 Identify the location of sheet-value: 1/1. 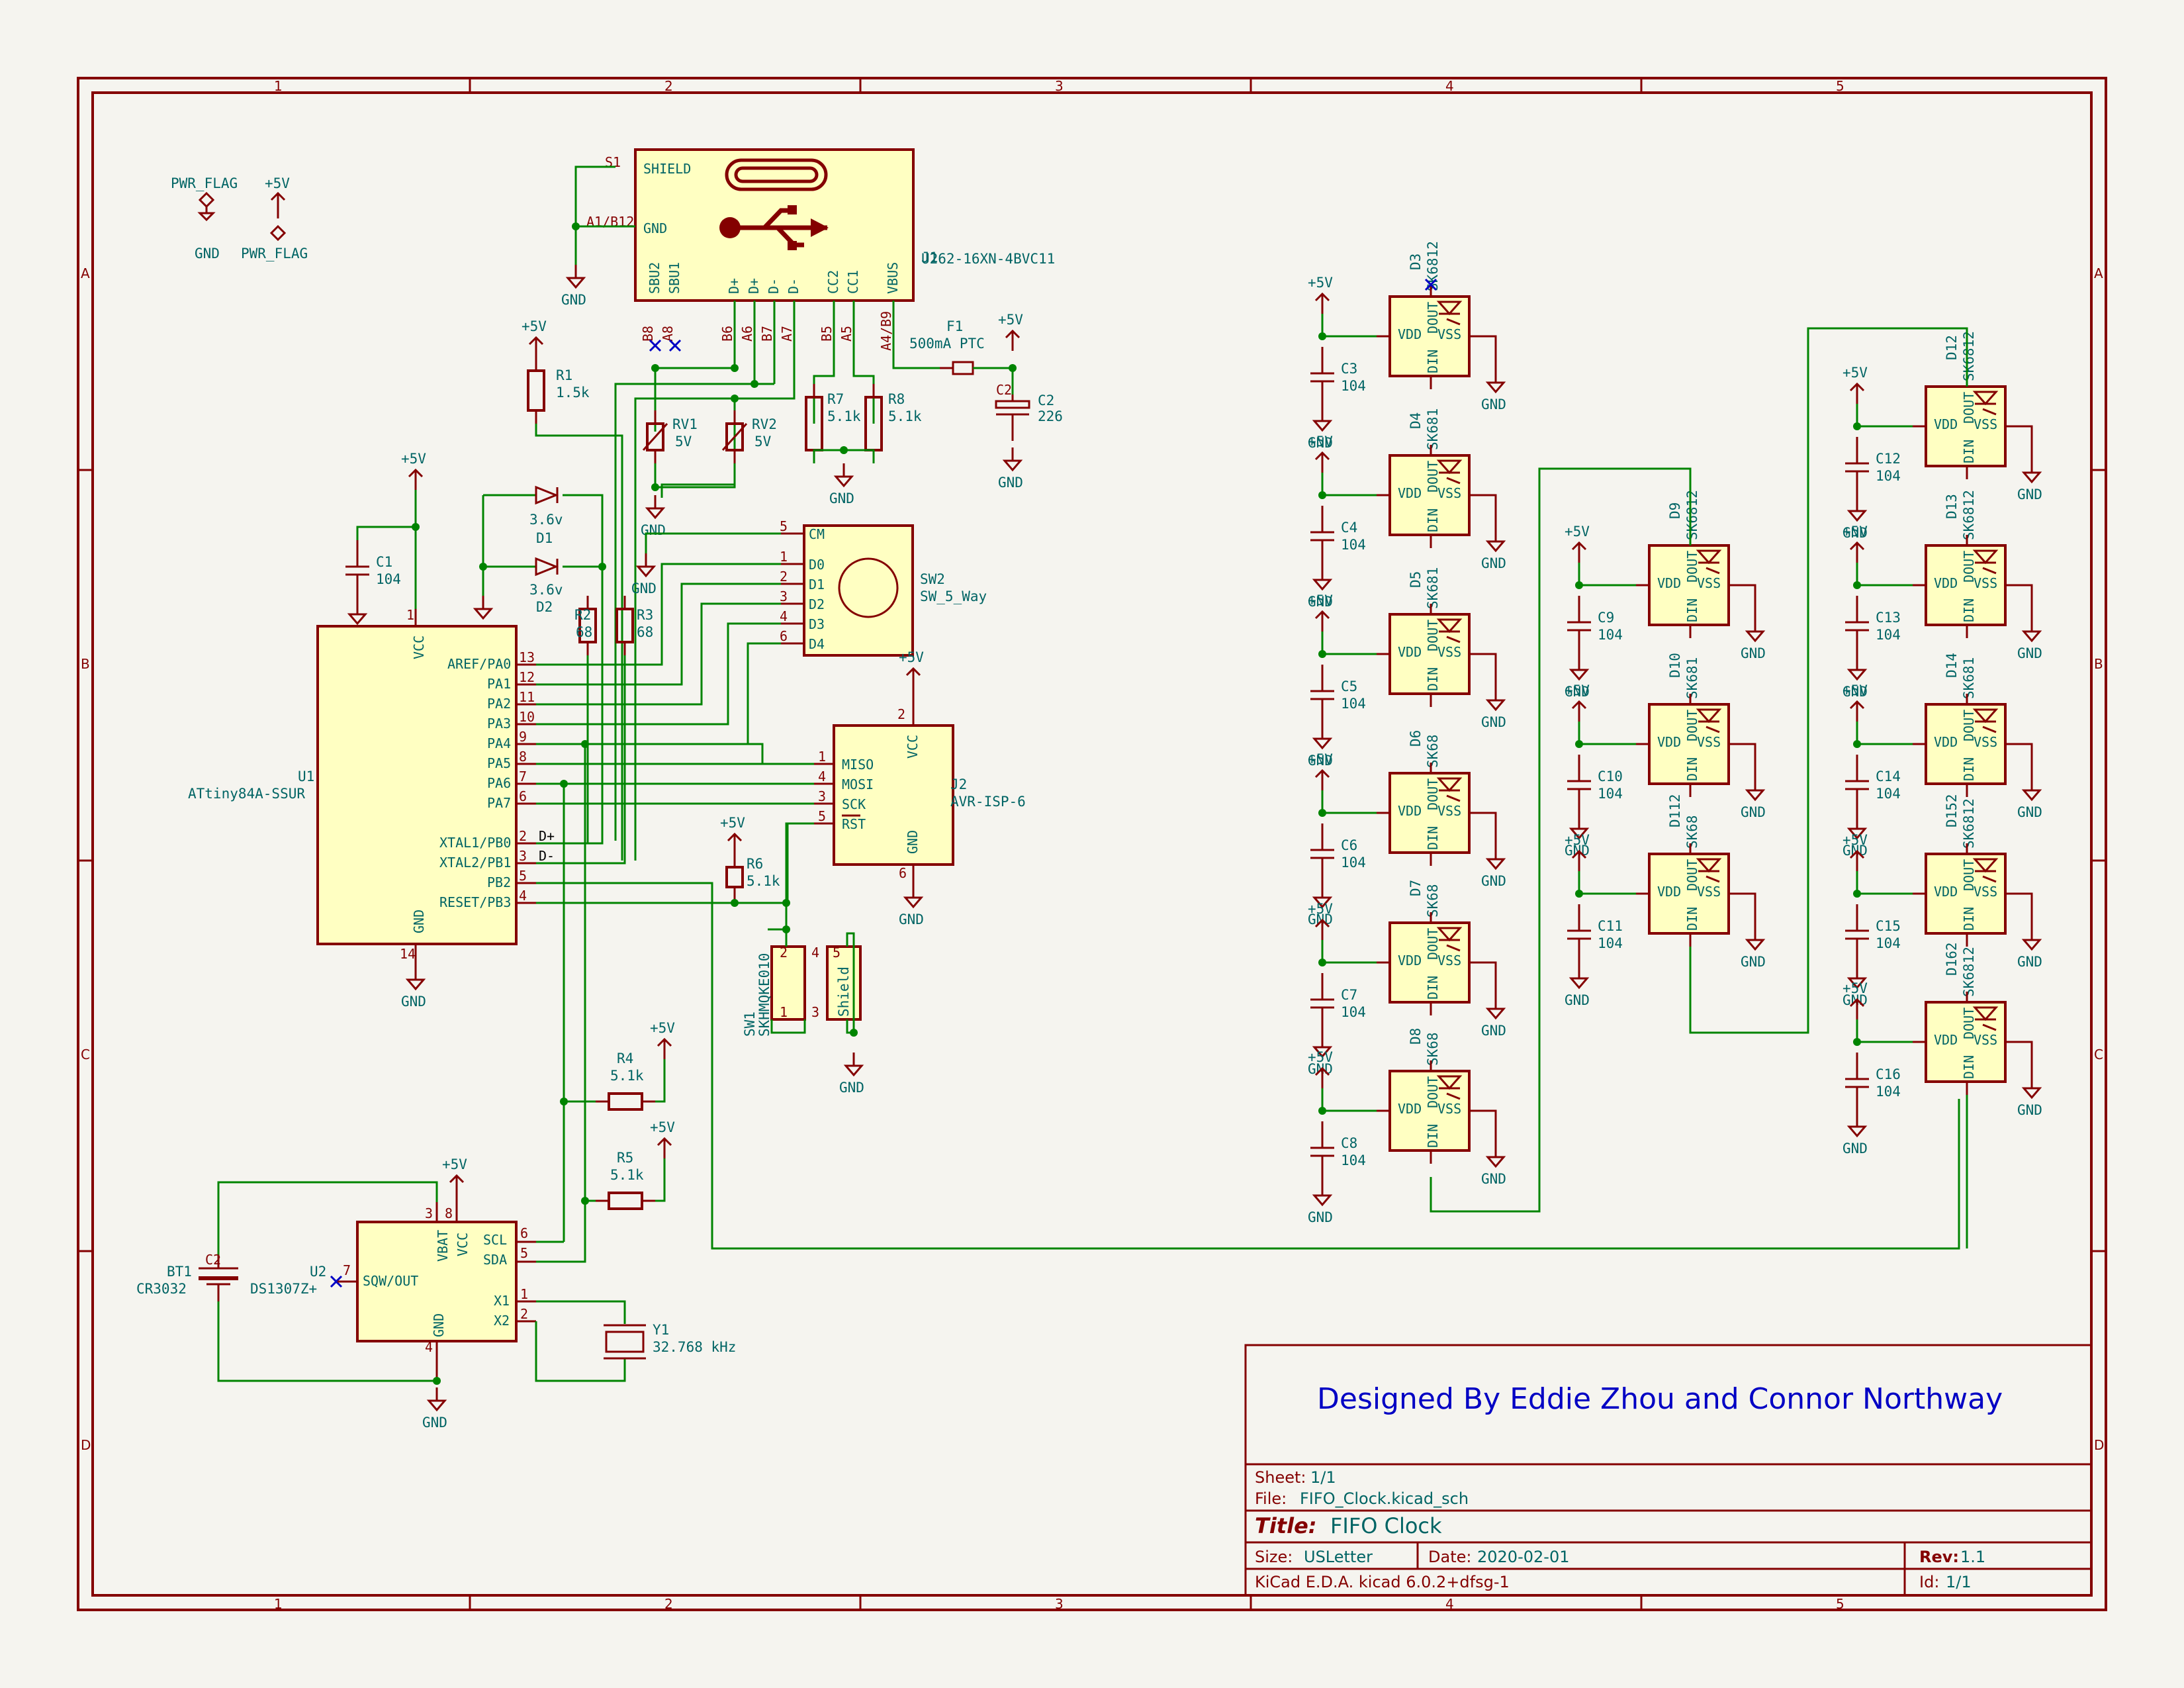
(1323, 1477).